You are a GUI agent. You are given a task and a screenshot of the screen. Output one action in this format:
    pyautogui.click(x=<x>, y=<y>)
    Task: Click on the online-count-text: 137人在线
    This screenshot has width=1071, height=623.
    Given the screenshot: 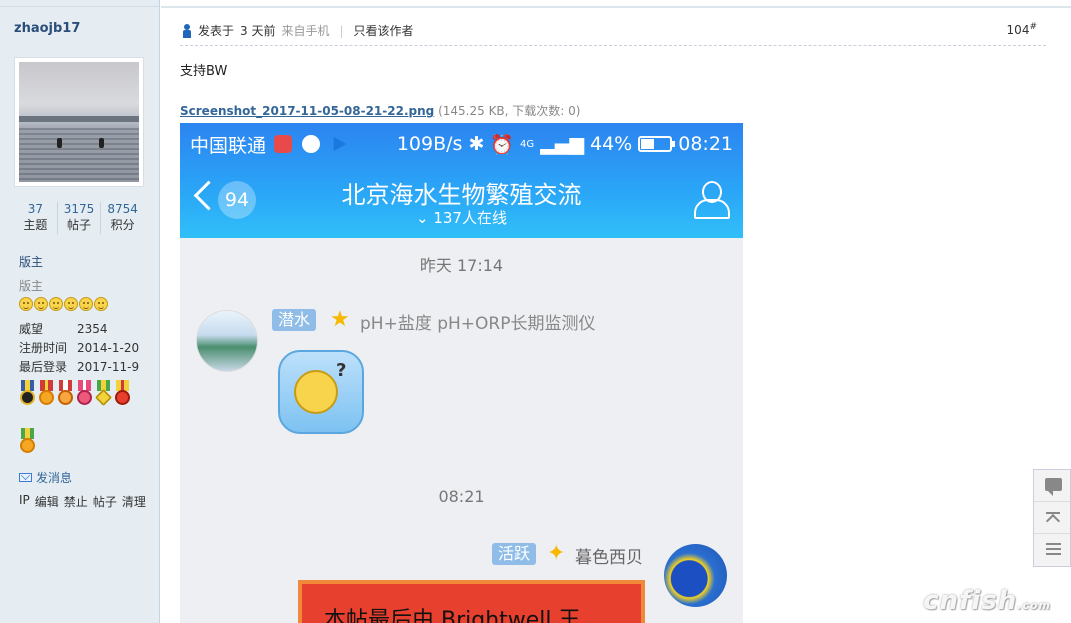 What is the action you would take?
    pyautogui.click(x=470, y=218)
    